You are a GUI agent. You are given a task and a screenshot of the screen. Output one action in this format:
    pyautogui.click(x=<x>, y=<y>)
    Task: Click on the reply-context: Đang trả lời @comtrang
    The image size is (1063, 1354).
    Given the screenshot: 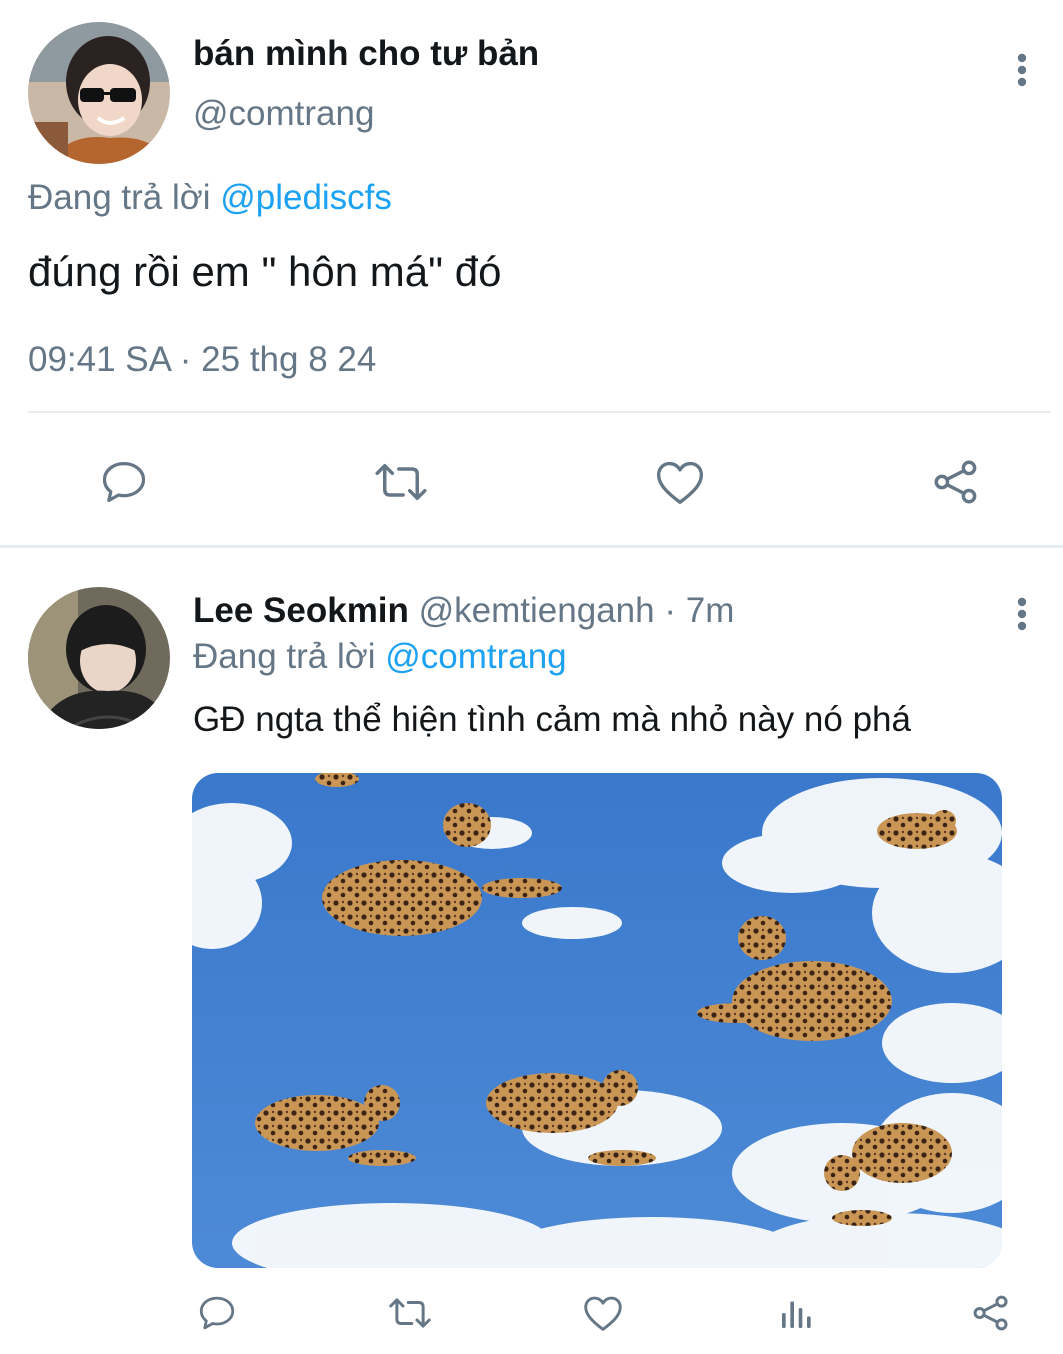 What is the action you would take?
    pyautogui.click(x=380, y=657)
    